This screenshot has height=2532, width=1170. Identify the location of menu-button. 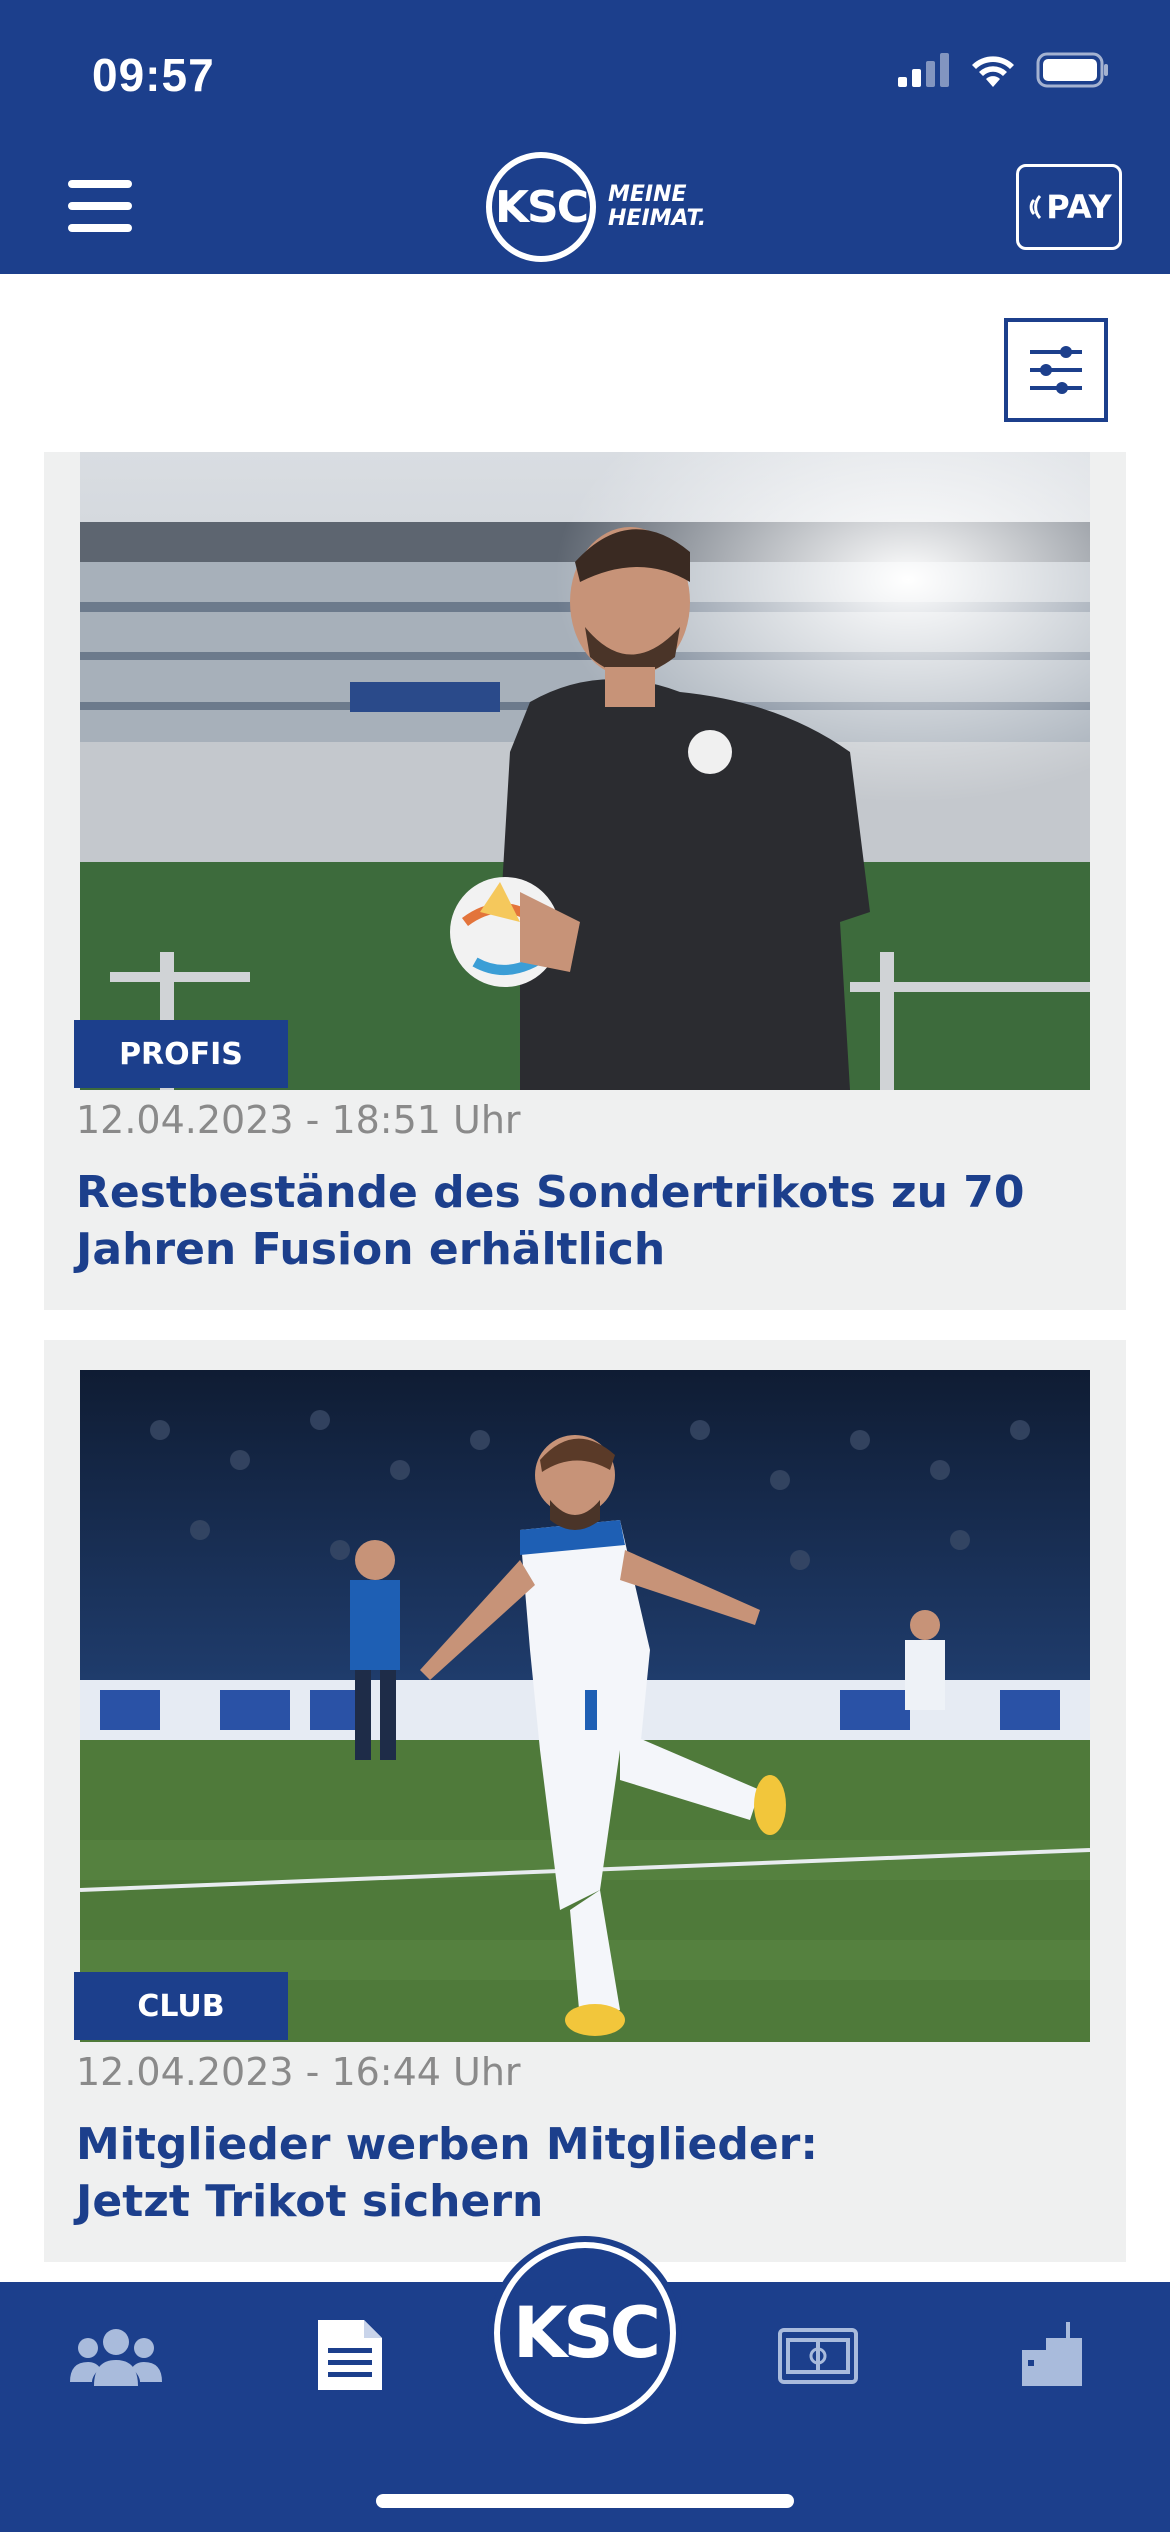
(100, 208).